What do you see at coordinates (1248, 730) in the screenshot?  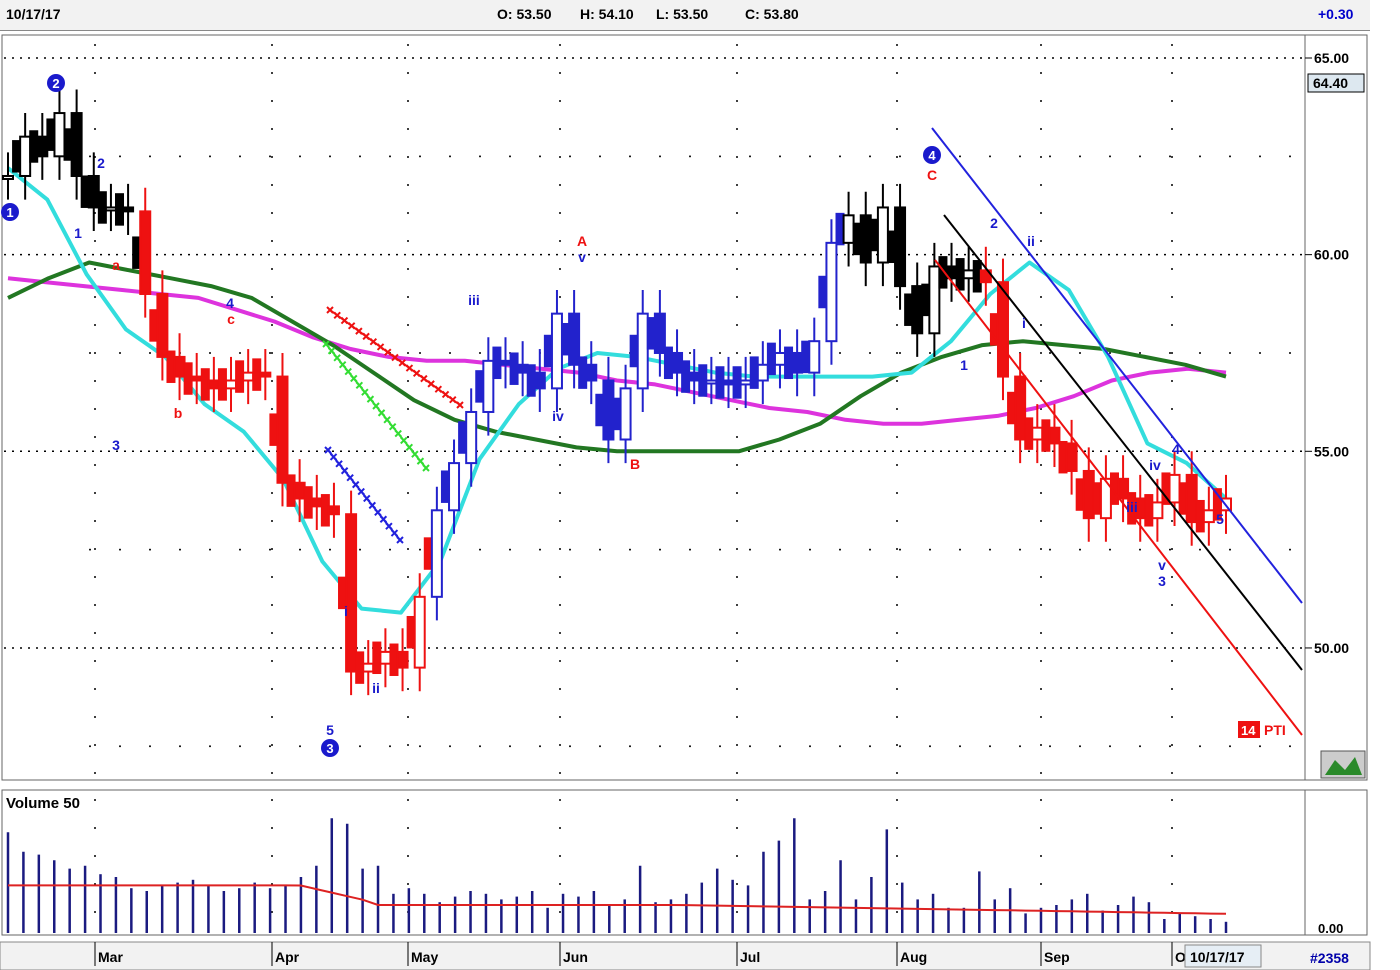 I see `pti-value: 14` at bounding box center [1248, 730].